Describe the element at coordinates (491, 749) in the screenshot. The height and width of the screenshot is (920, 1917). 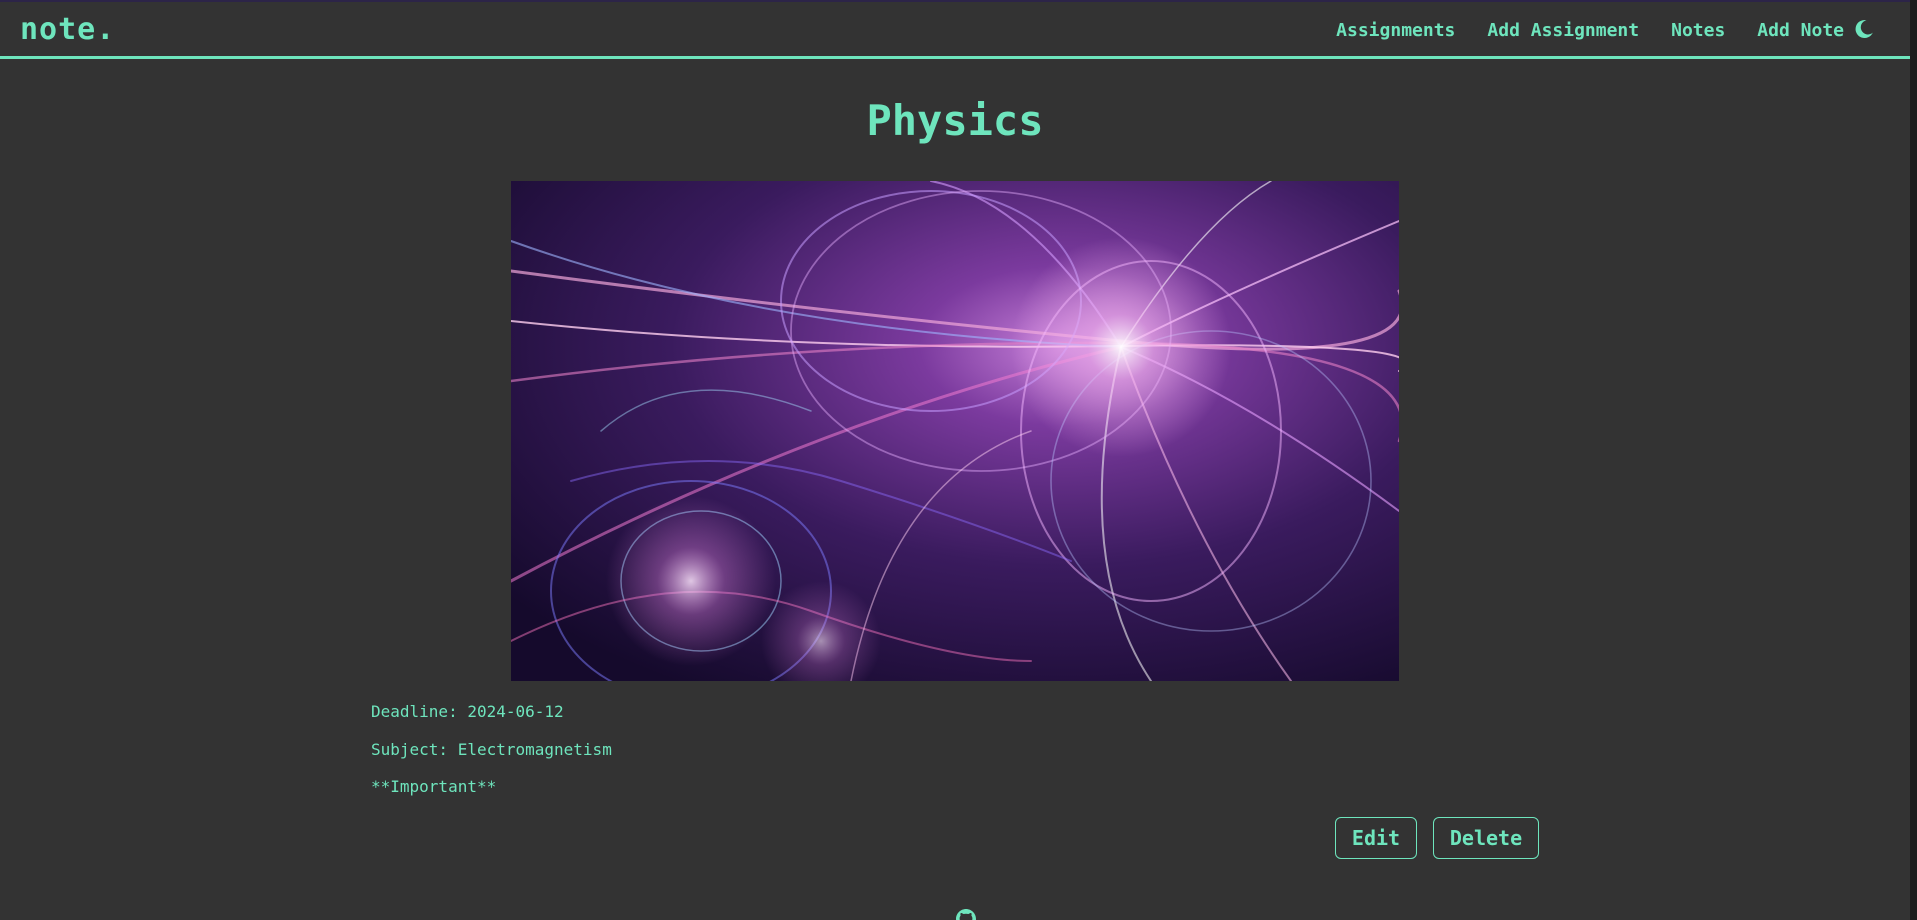
I see `subject-text: Subject: Electromagnetism` at that location.